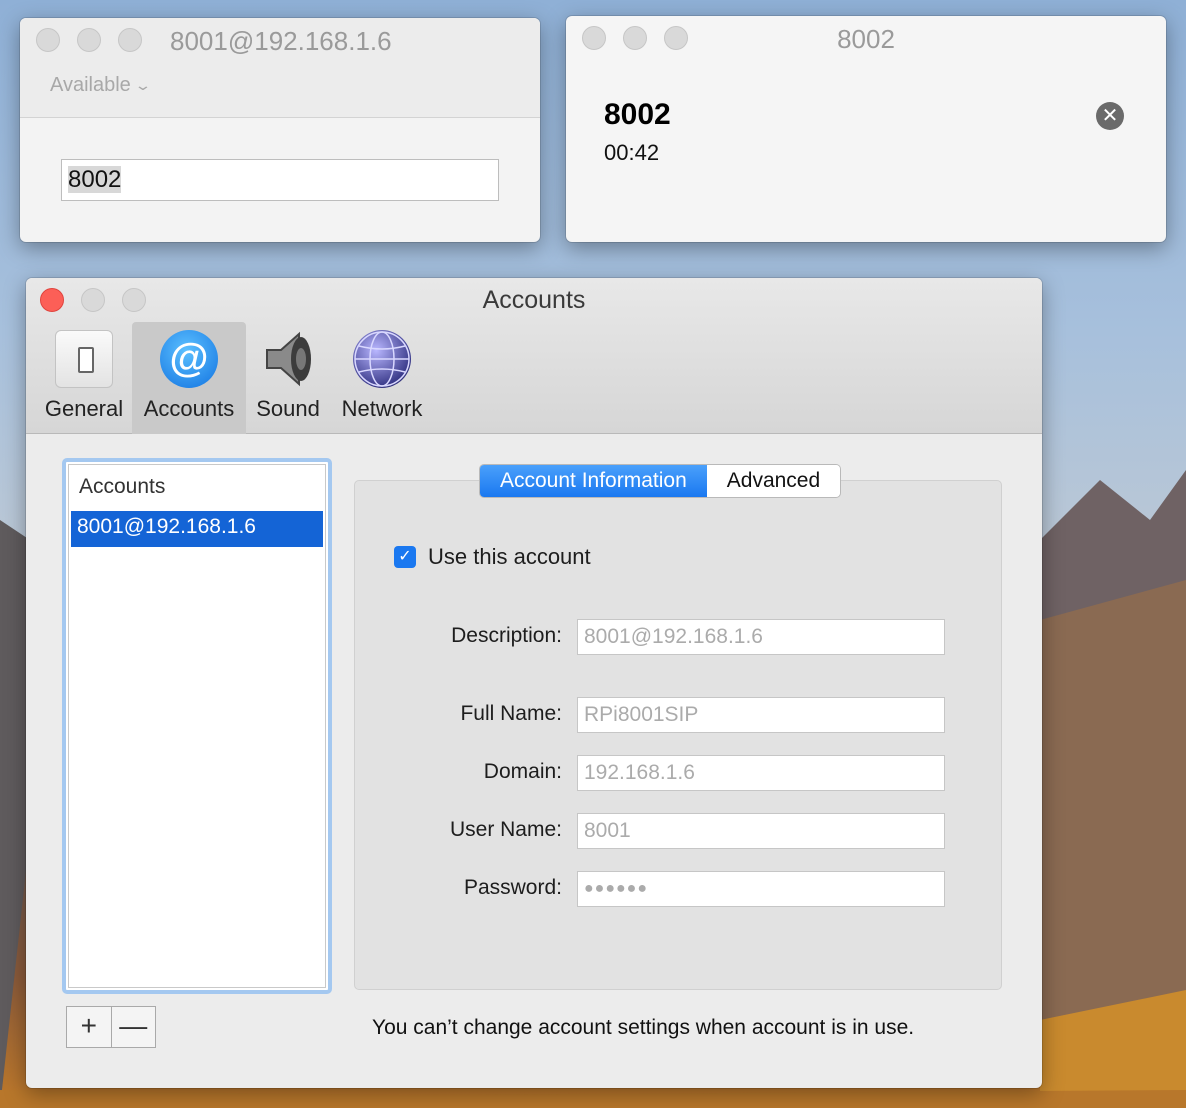  I want to click on toolbar-sound: Sound, so click(288, 378).